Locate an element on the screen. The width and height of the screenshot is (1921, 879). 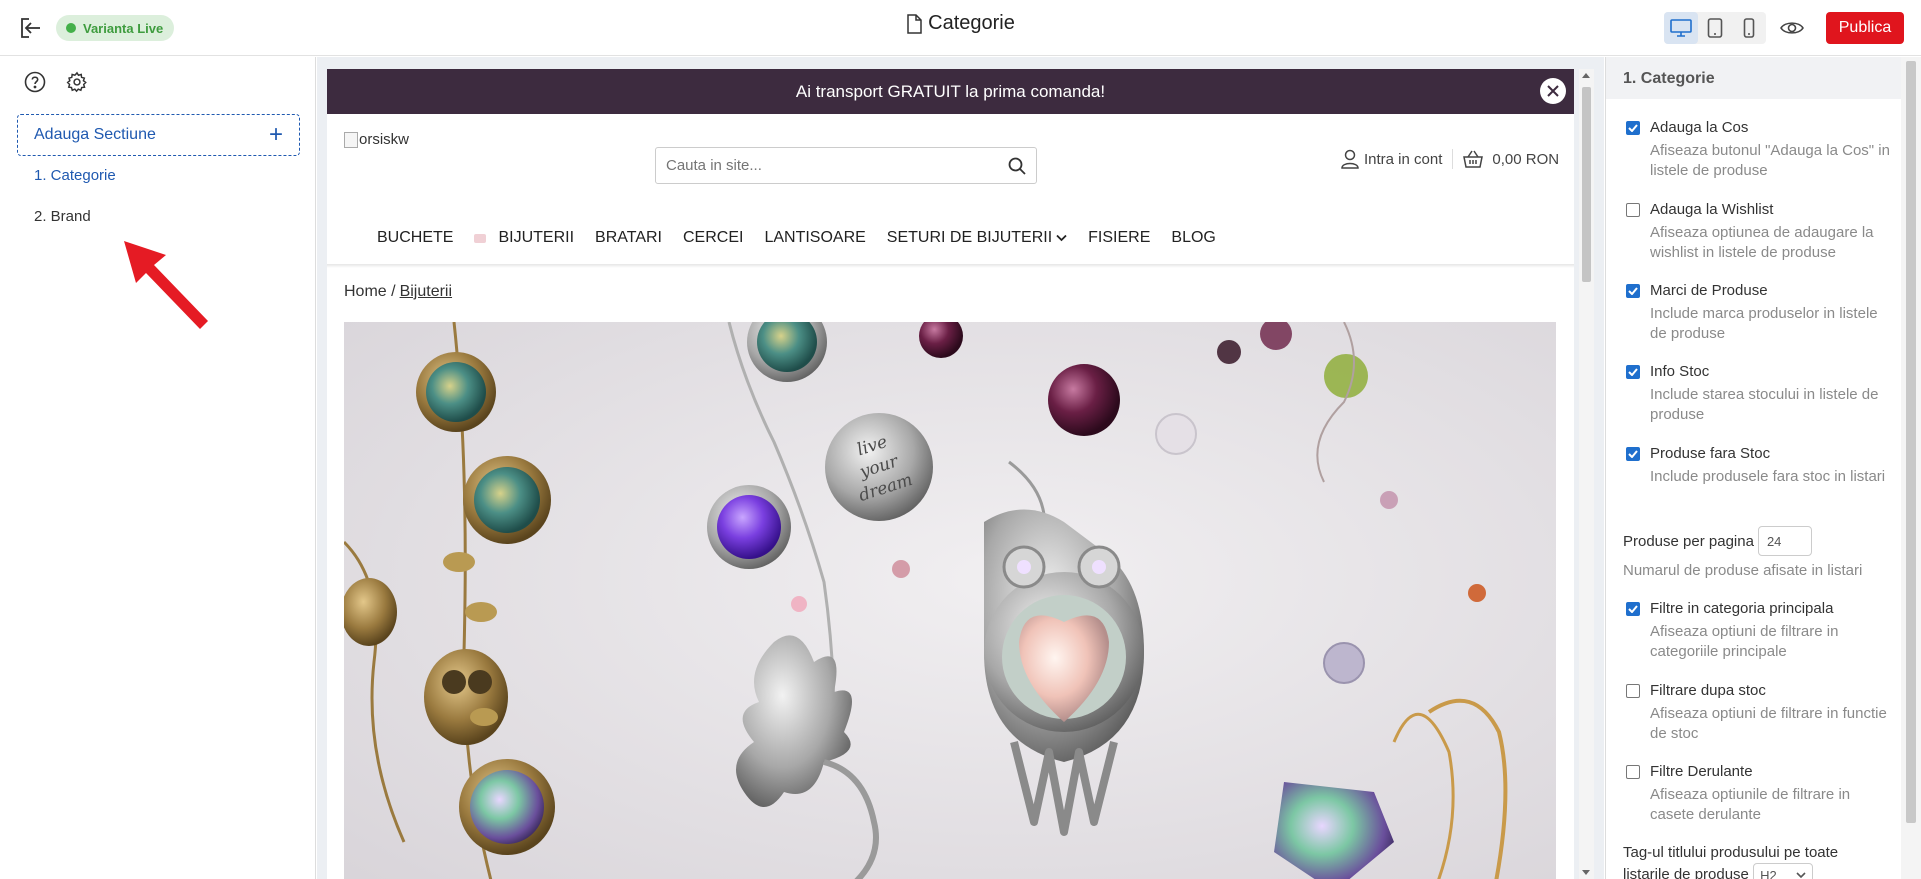
help-icon is located at coordinates (35, 82).